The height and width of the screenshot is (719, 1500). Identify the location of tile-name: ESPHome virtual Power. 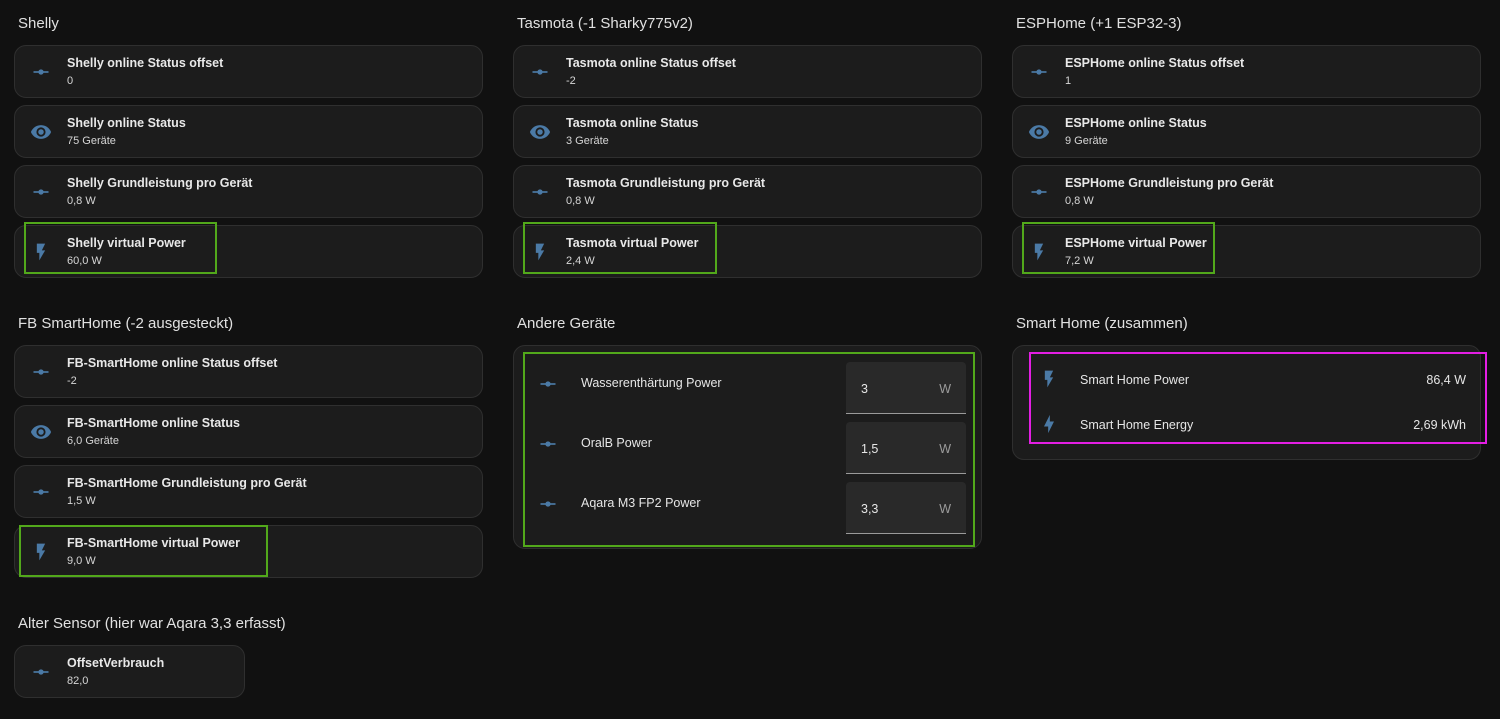
(1136, 243).